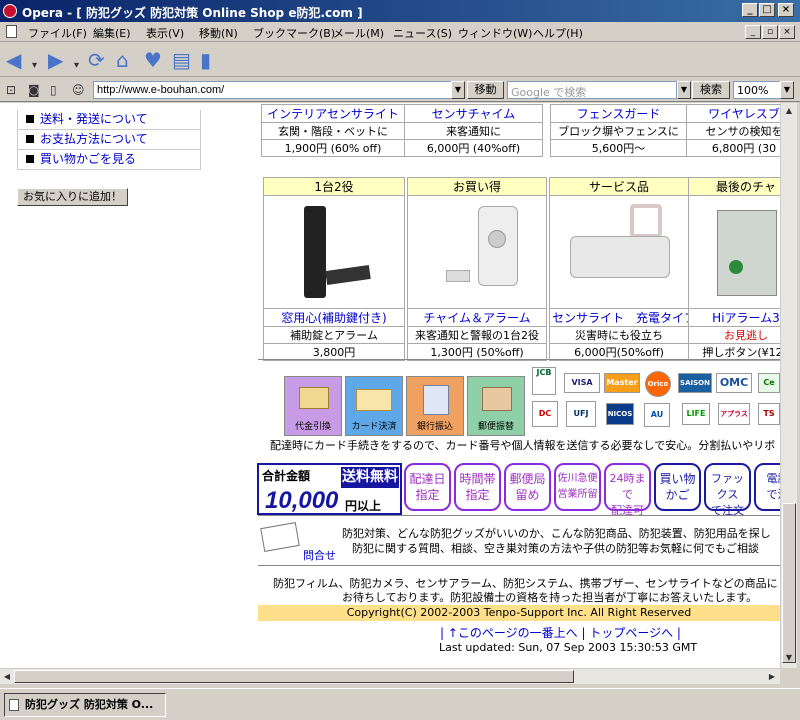 The height and width of the screenshot is (720, 800). What do you see at coordinates (334, 252) in the screenshot?
I see `product-image-window-lock` at bounding box center [334, 252].